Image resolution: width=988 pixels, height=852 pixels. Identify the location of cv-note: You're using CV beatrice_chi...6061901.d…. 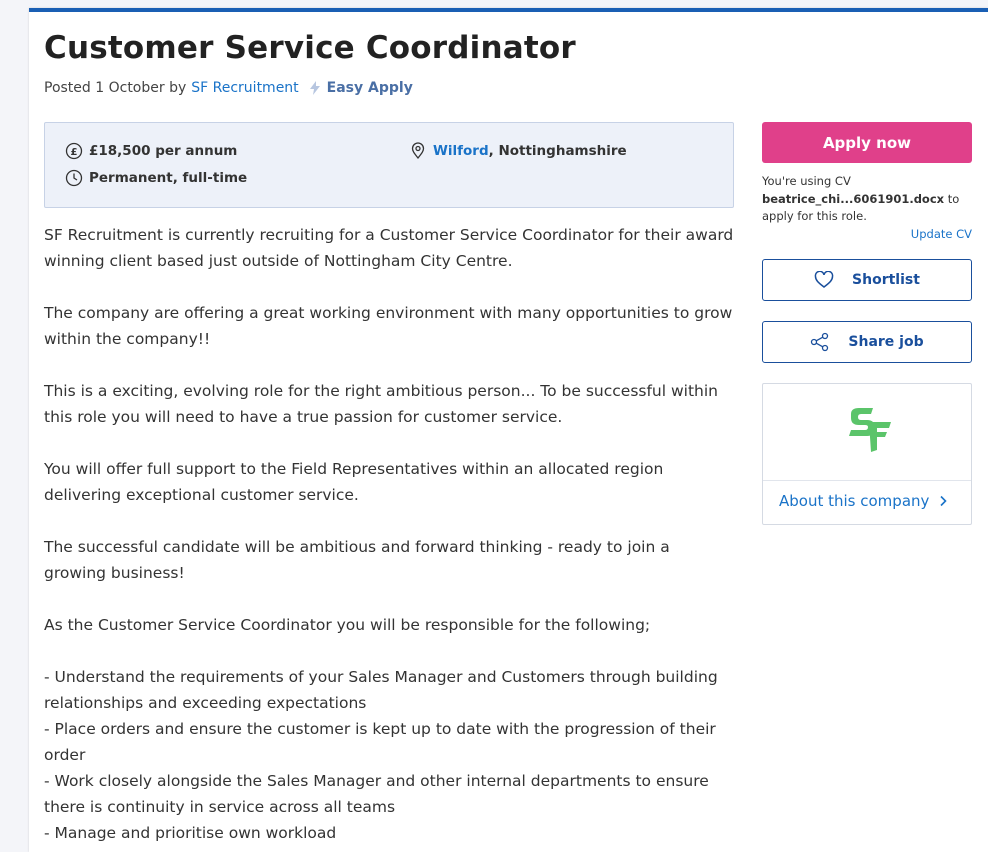
(867, 199).